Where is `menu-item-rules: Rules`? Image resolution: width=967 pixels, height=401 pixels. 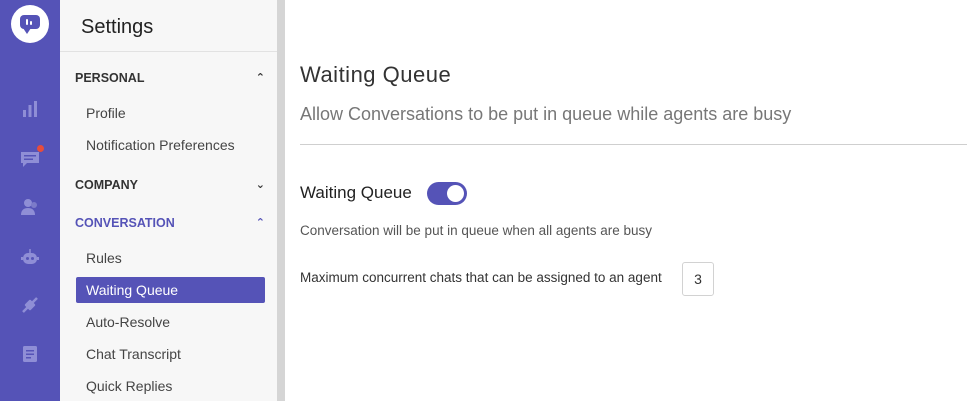 menu-item-rules: Rules is located at coordinates (170, 258).